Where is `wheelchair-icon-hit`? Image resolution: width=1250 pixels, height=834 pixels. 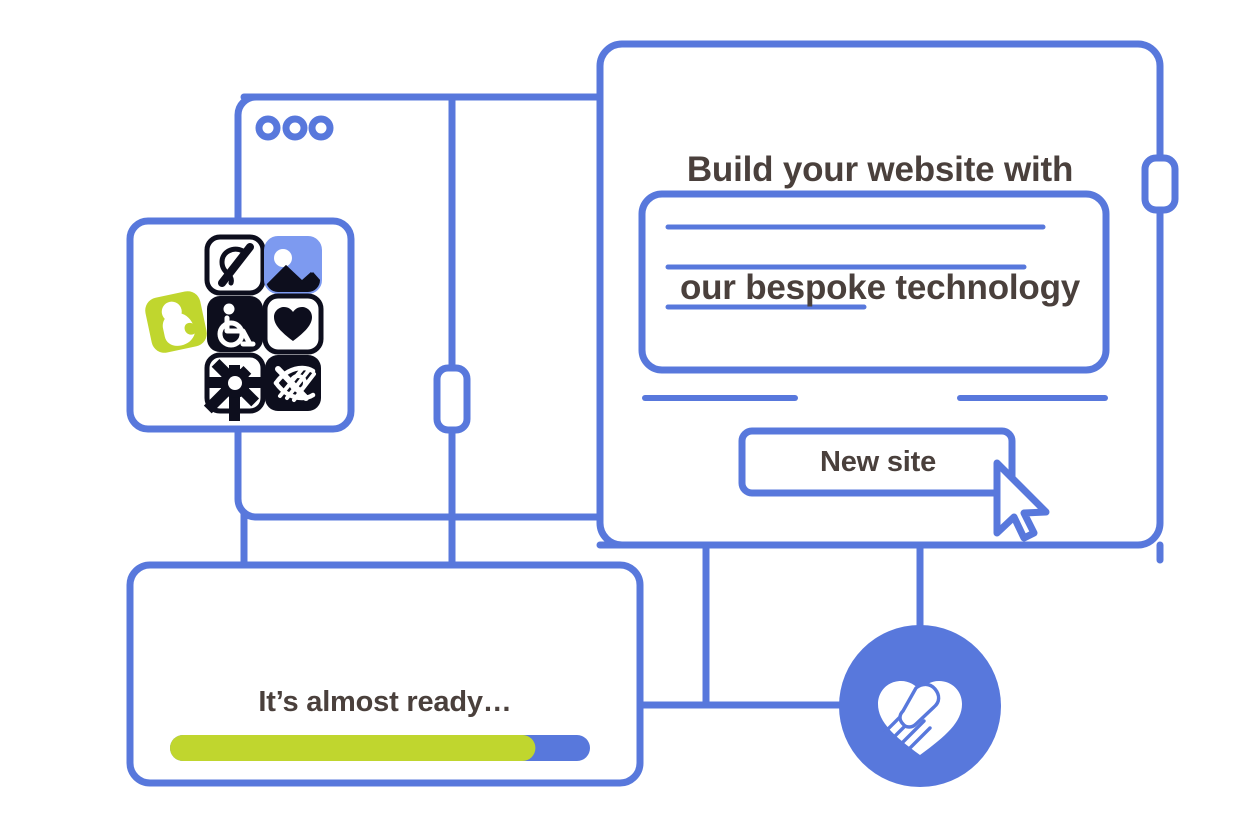
wheelchair-icon-hit is located at coordinates (235, 324).